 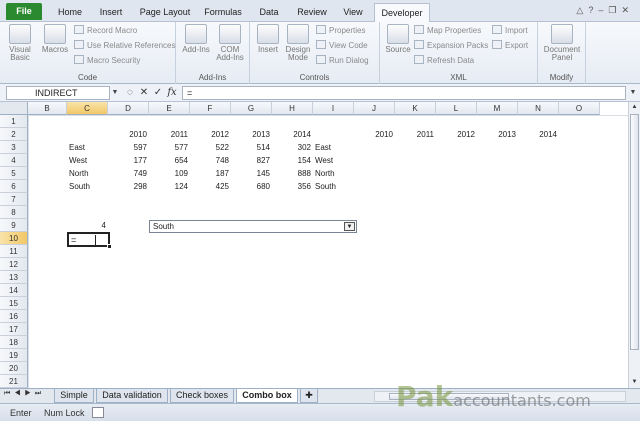 What do you see at coordinates (451, 45) in the screenshot?
I see `expansion-packs-button: Expansion Packs` at bounding box center [451, 45].